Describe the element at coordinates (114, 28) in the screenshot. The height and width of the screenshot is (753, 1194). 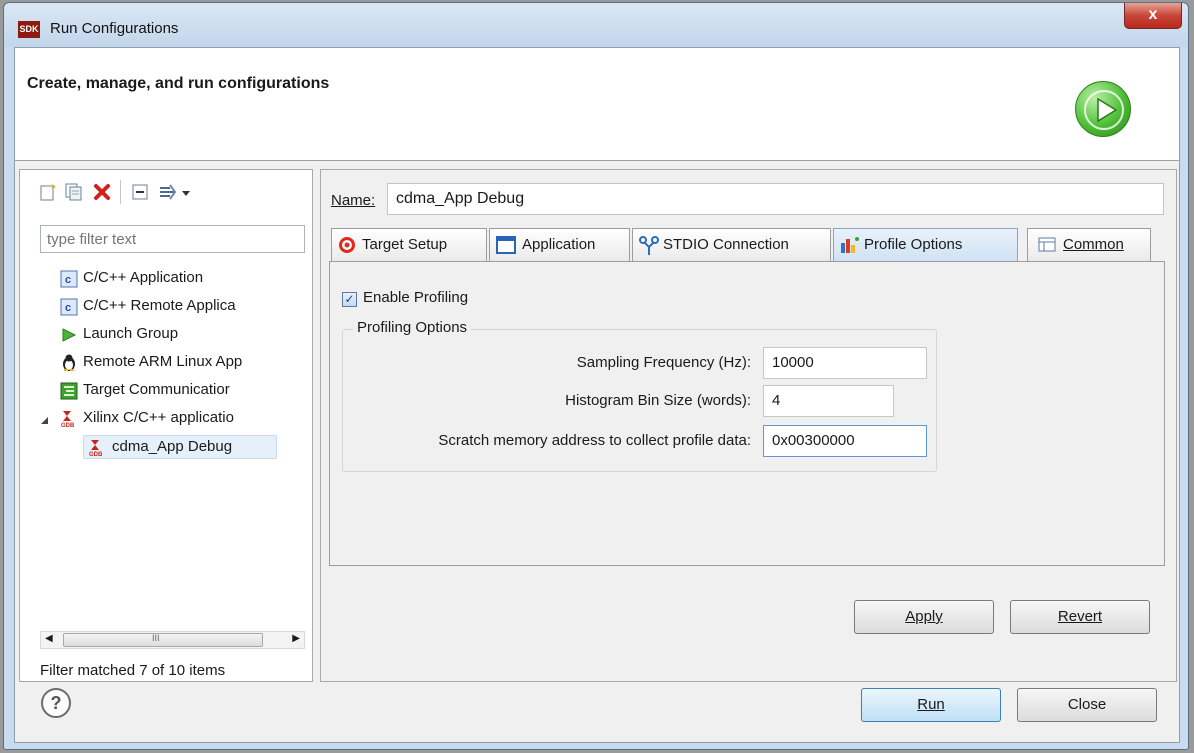
I see `window-title: Run Configurations` at that location.